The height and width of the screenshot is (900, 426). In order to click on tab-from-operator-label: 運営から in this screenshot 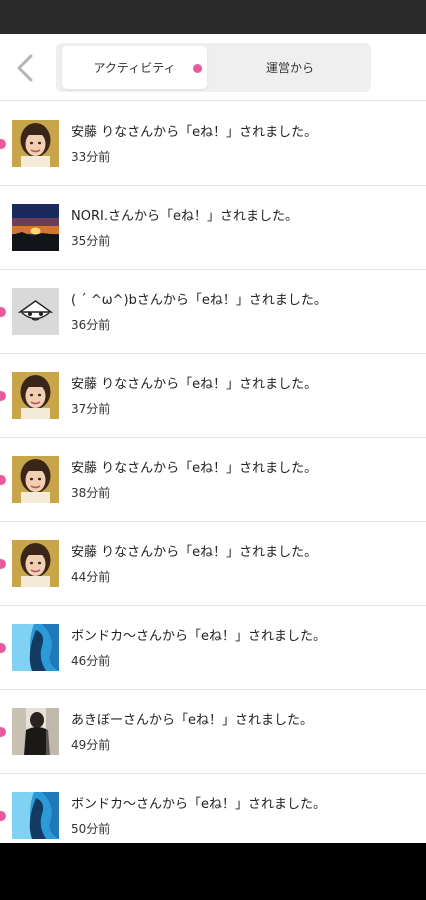, I will do `click(289, 68)`.